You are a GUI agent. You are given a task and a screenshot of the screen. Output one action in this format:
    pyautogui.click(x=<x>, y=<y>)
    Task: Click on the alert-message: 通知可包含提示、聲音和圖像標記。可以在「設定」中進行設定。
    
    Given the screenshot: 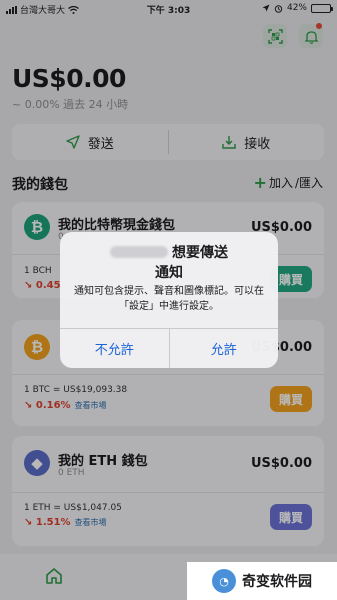 What is the action you would take?
    pyautogui.click(x=169, y=299)
    